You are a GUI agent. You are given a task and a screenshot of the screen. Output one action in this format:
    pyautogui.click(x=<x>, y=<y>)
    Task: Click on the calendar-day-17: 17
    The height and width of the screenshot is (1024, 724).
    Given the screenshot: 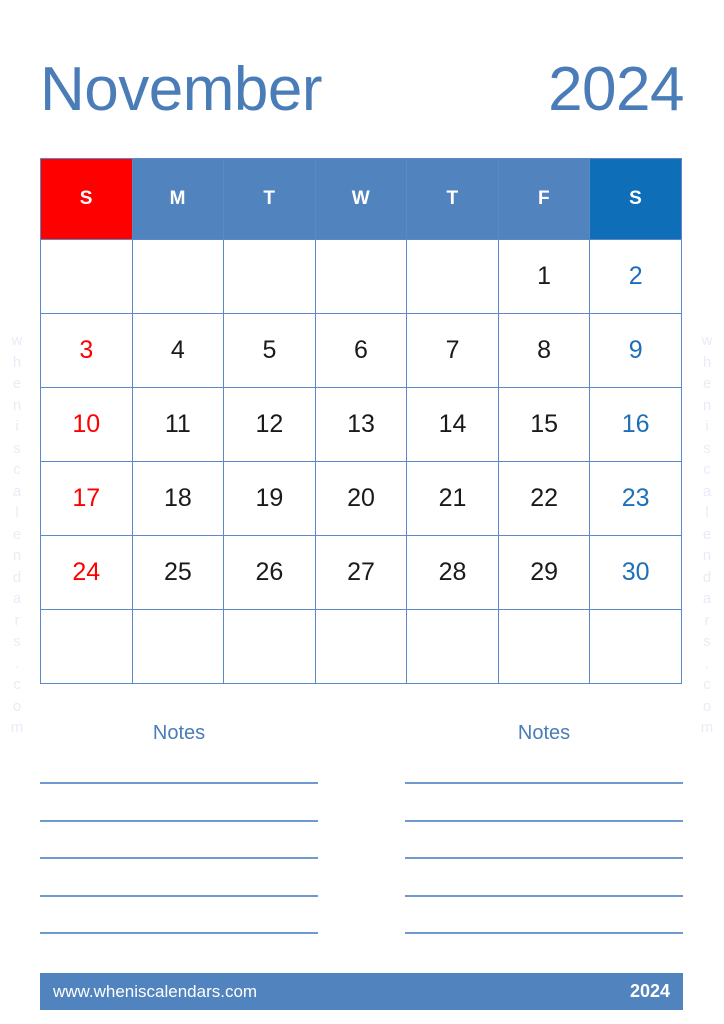 What is the action you would take?
    pyautogui.click(x=86, y=498)
    